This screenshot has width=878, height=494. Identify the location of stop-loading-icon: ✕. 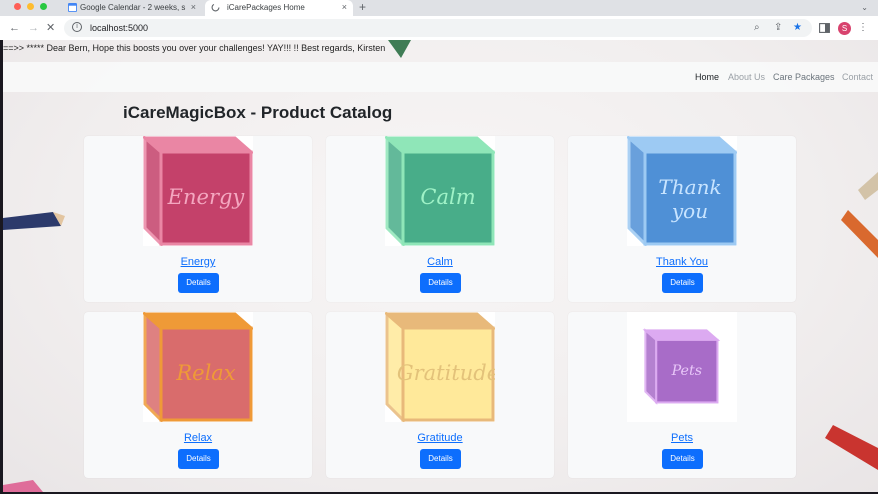
(50, 28).